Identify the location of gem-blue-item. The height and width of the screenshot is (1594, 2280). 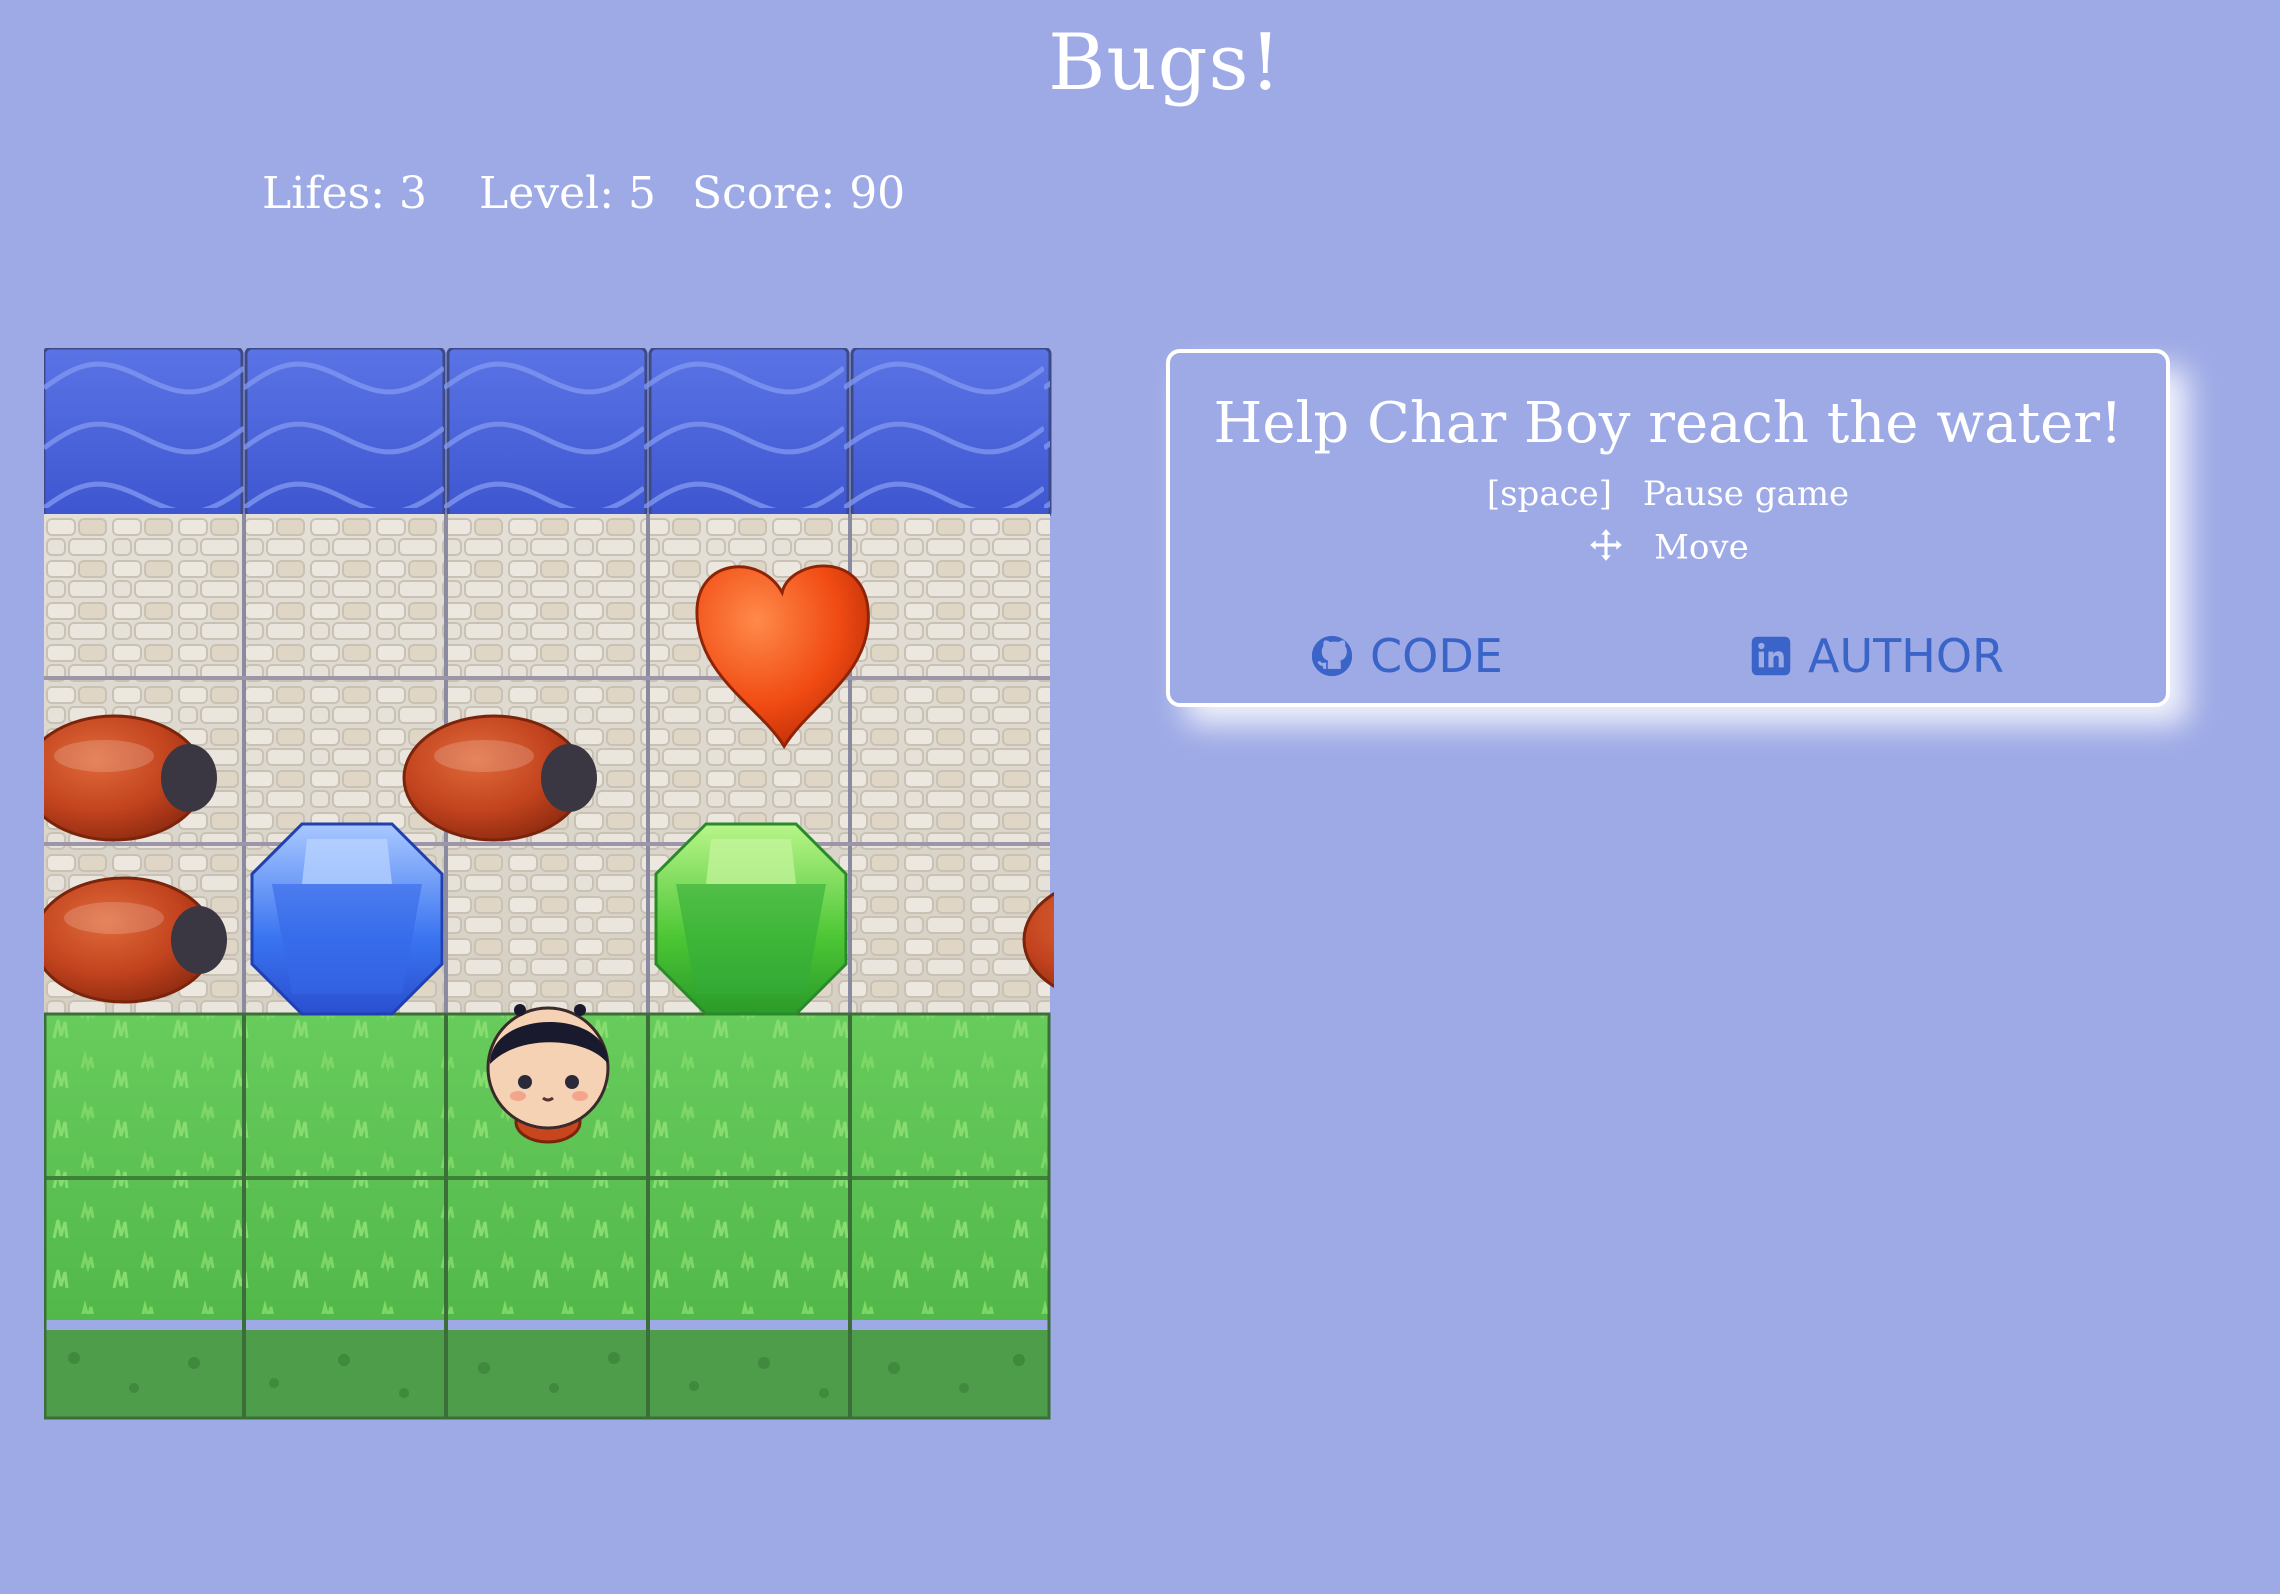
(347, 919).